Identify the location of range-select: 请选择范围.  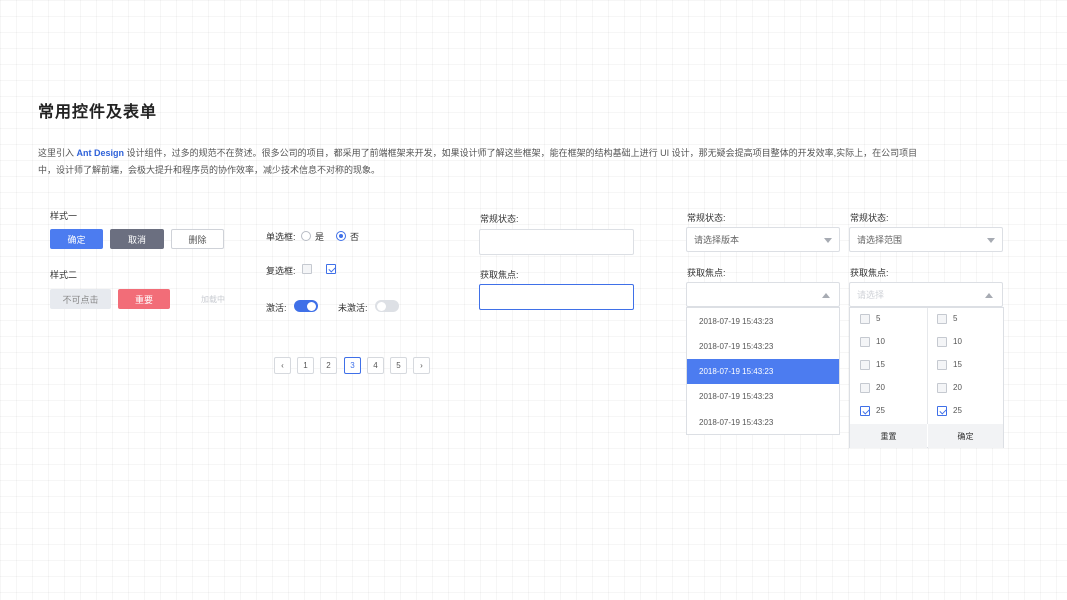
(926, 239).